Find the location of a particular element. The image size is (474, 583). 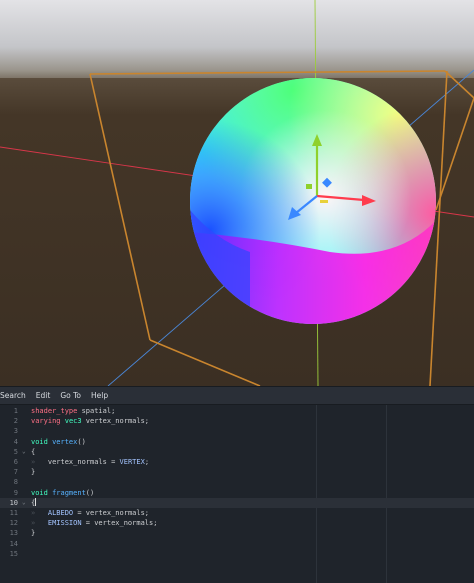

code-text: » ALBEDO = vertex_normals; is located at coordinates (90, 513).